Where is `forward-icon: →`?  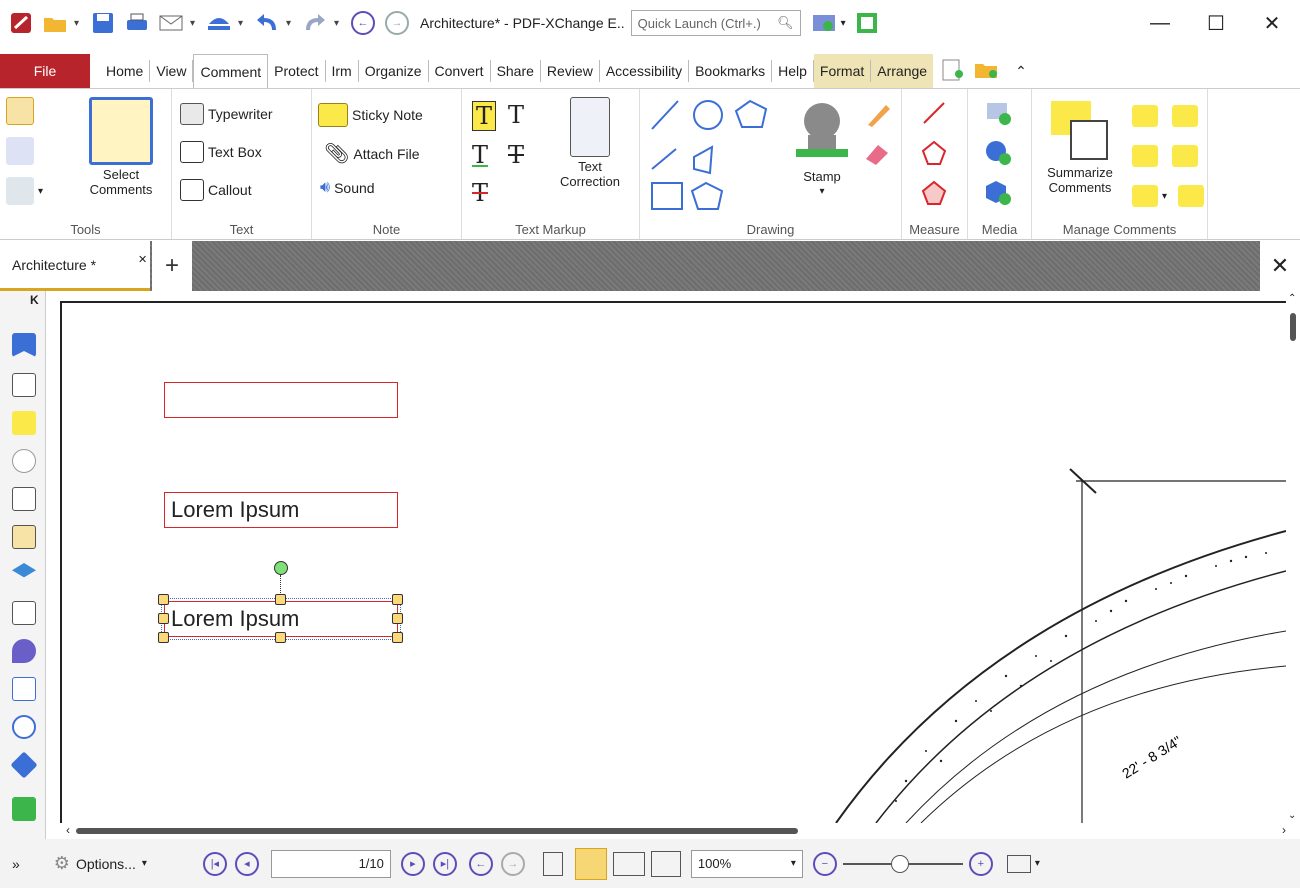 forward-icon: → is located at coordinates (397, 23).